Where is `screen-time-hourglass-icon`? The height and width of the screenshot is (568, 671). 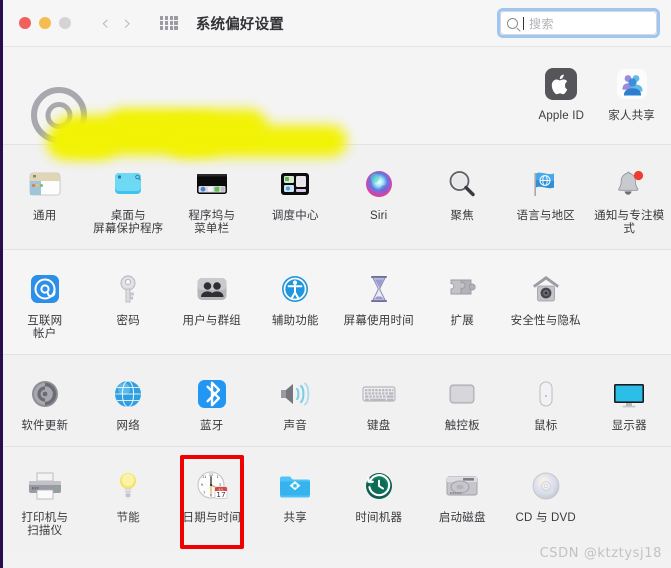
screen-time-hourglass-icon is located at coordinates (379, 289).